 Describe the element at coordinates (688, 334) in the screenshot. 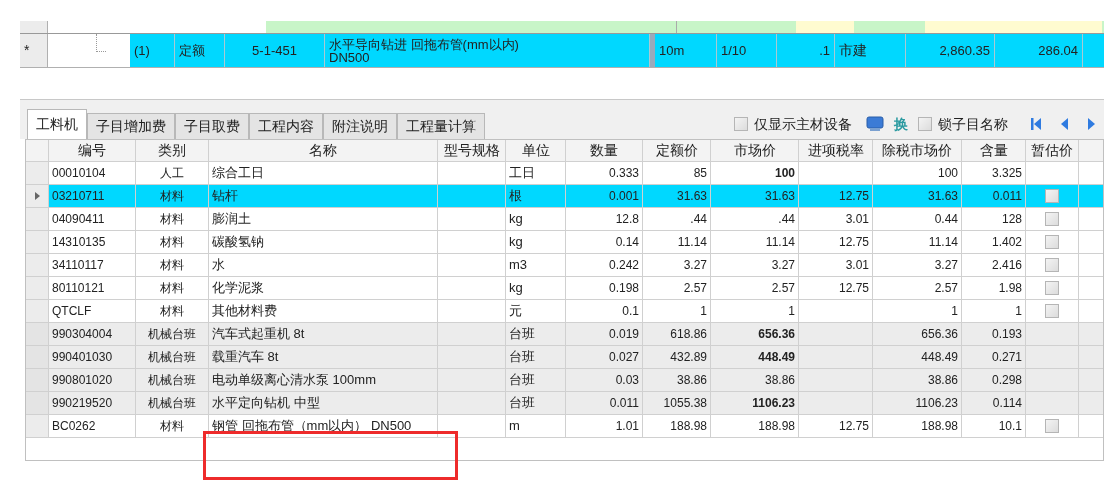

I see `table-cell-text: 618.86` at that location.